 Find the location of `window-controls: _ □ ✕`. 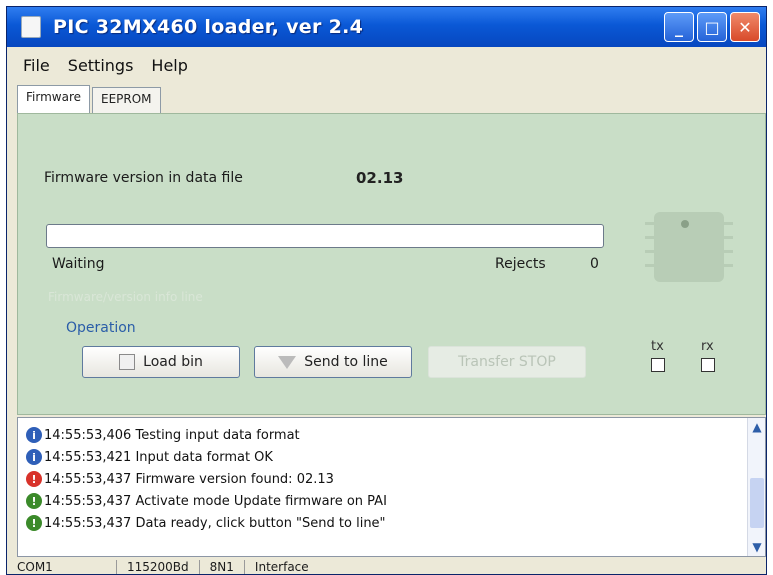

window-controls: _ □ ✕ is located at coordinates (712, 27).